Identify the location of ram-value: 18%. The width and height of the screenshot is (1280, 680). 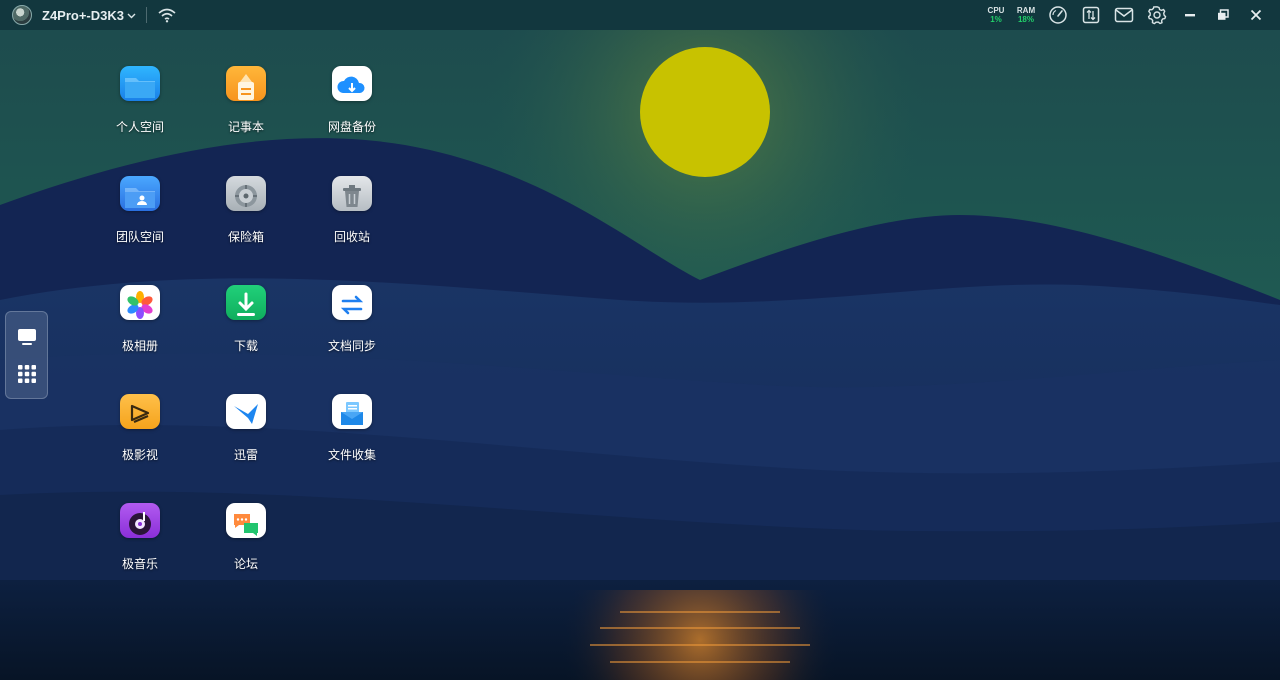
(1025, 19).